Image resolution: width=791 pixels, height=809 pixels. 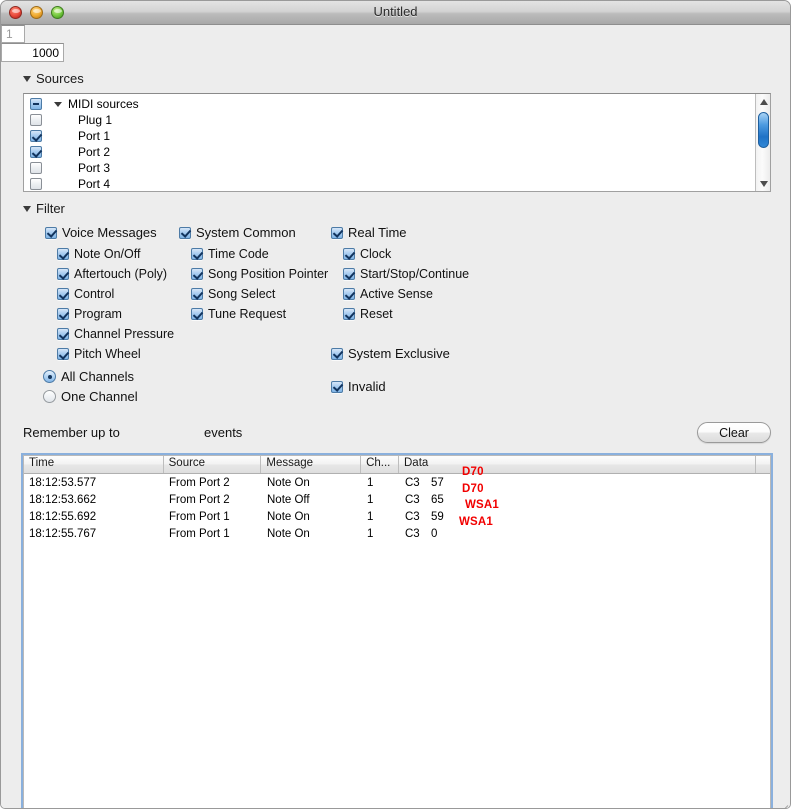 I want to click on filter-checkbox-system-exclusive, so click(x=337, y=353).